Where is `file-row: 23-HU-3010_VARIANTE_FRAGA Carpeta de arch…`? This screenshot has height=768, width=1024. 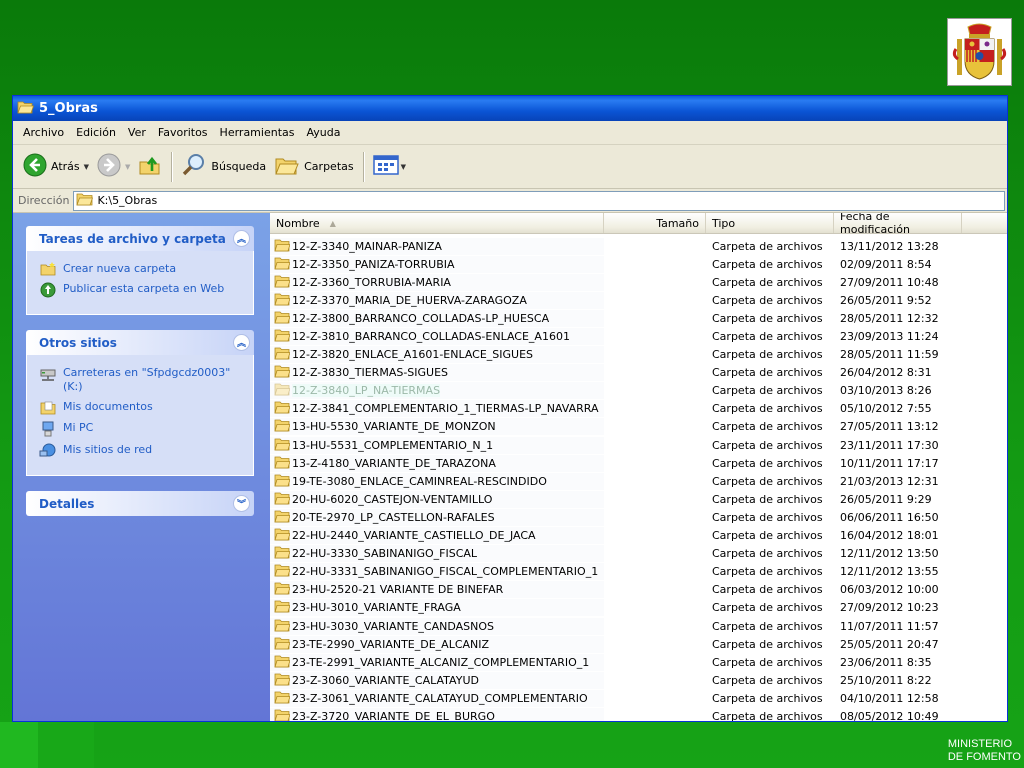 file-row: 23-HU-3010_VARIANTE_FRAGA Carpeta de arch… is located at coordinates (638, 608).